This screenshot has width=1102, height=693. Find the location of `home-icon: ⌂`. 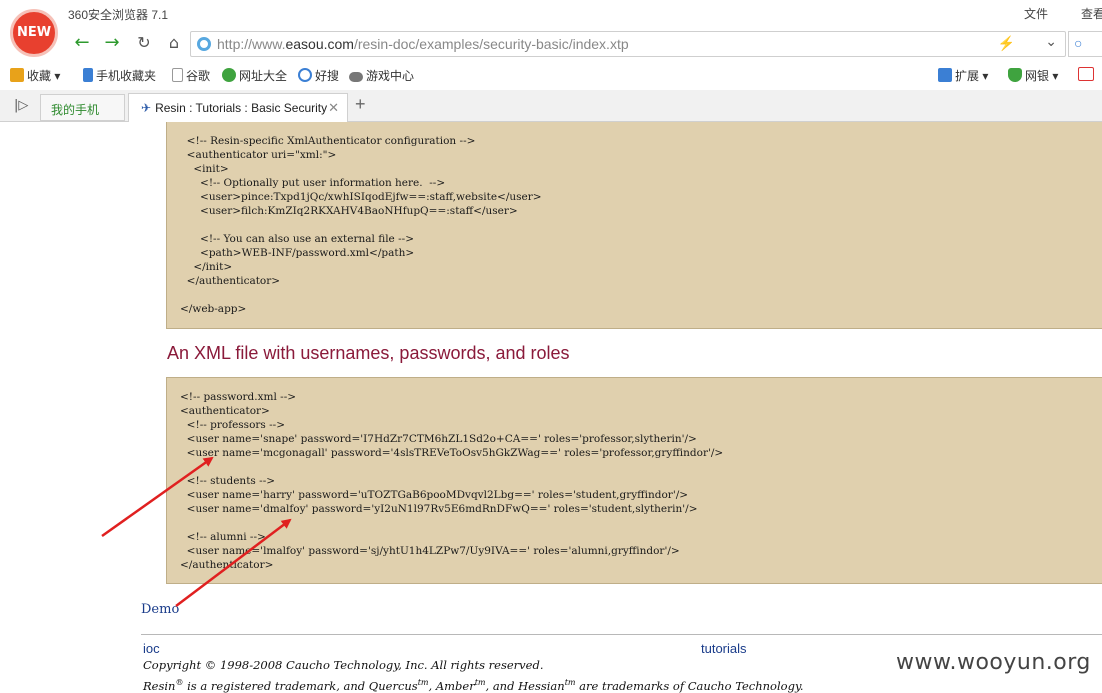

home-icon: ⌂ is located at coordinates (174, 44).